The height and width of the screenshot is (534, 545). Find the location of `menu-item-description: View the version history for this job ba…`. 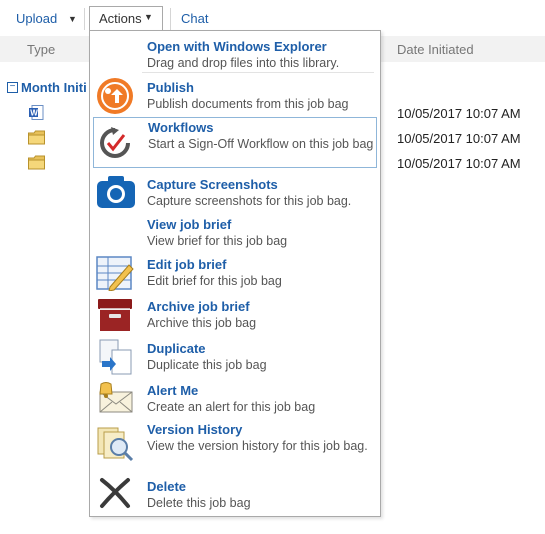

menu-item-description: View the version history for this job ba… is located at coordinates (257, 446).